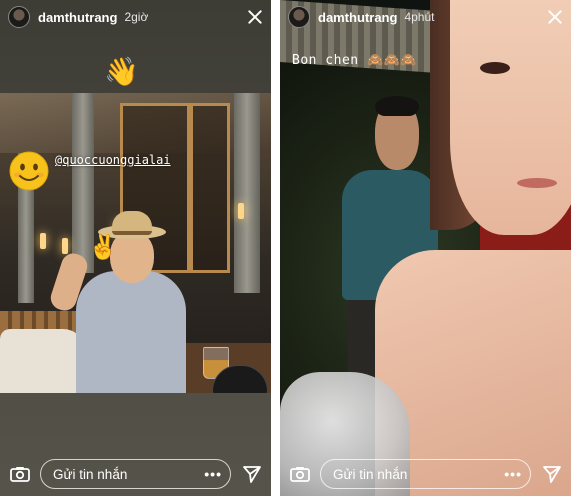  I want to click on smiling-face-emoji, so click(29, 171).